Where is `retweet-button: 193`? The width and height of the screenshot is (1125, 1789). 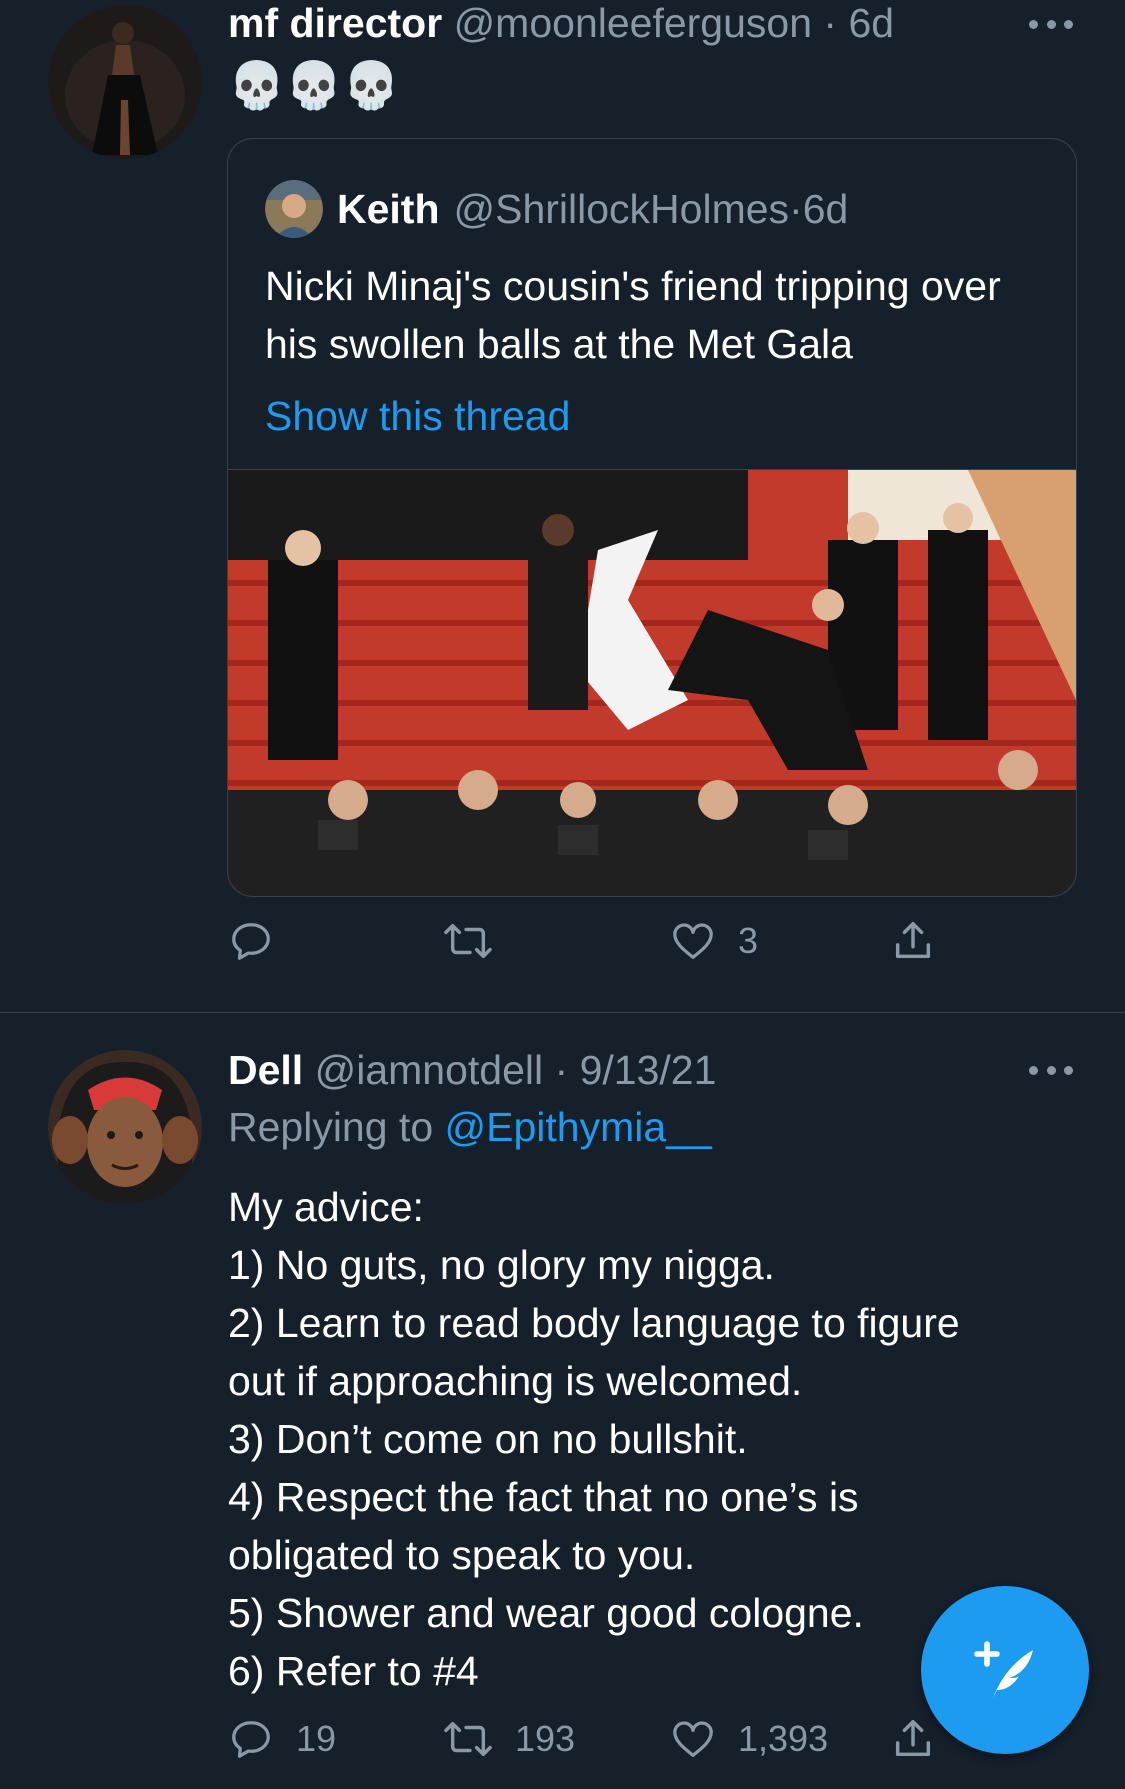
retweet-button: 193 is located at coordinates (509, 1739).